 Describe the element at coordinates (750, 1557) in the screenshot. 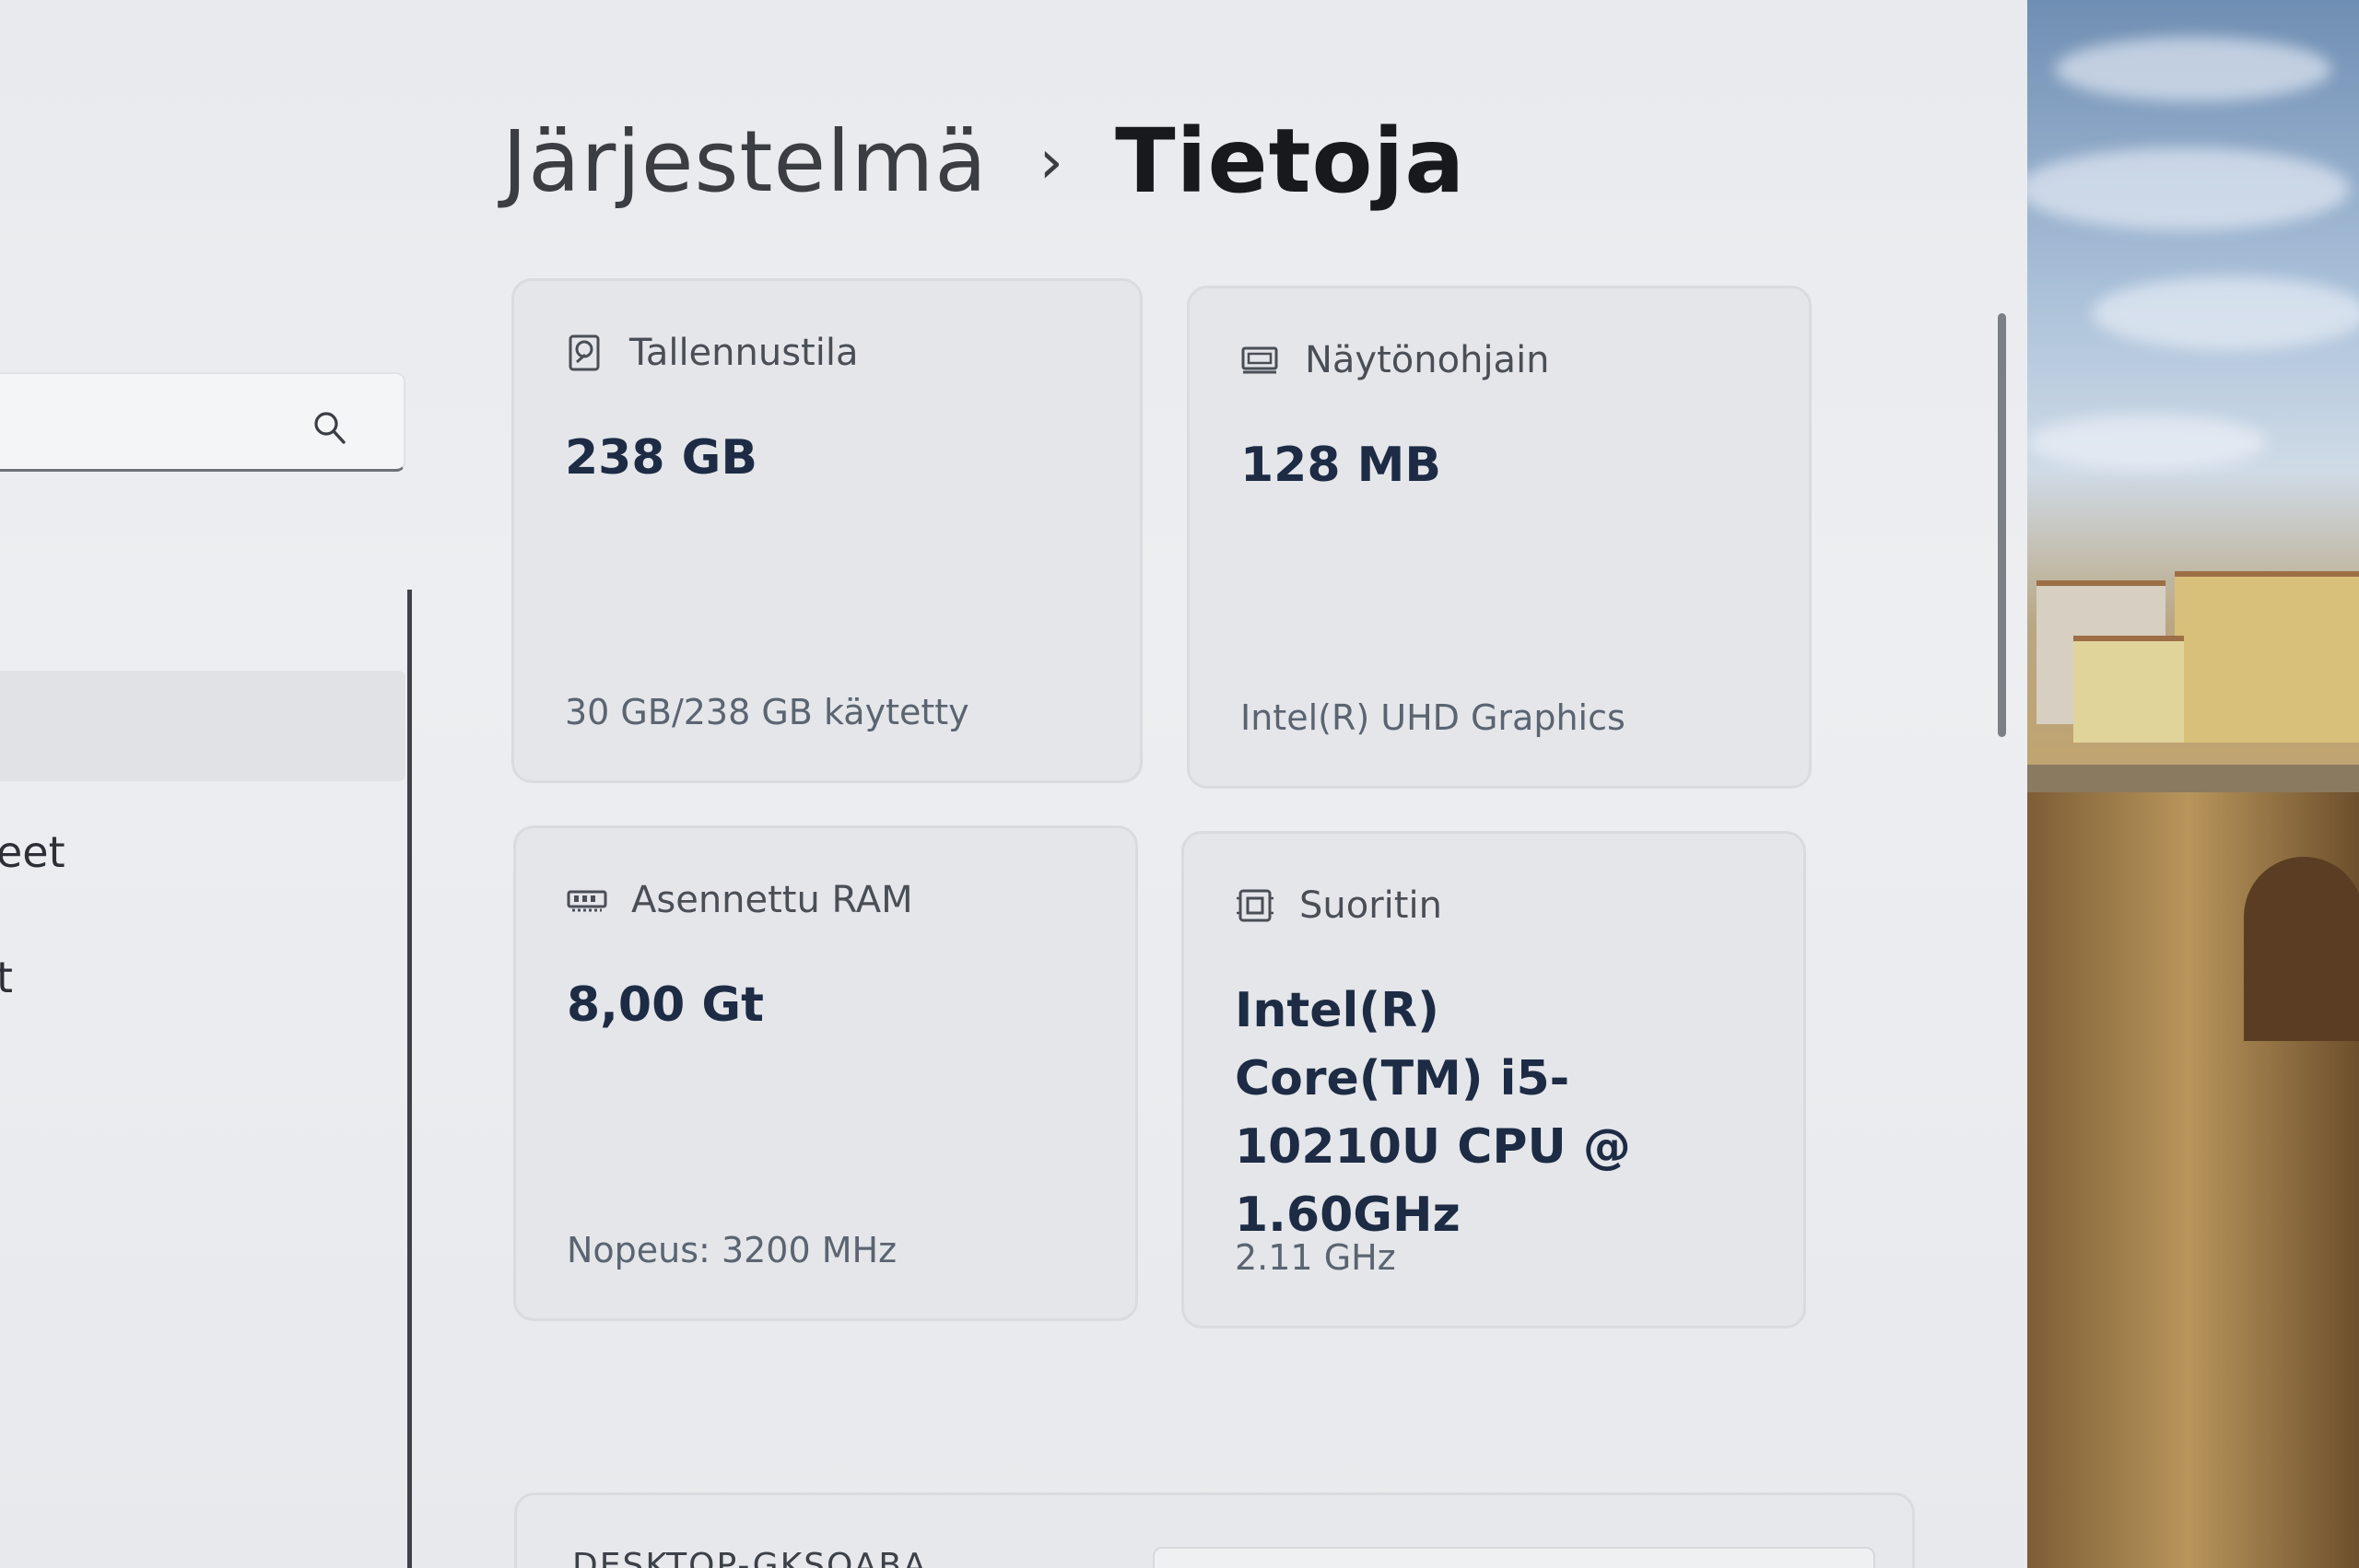

I see `device-name: DESKTOP-GKSOABA` at that location.